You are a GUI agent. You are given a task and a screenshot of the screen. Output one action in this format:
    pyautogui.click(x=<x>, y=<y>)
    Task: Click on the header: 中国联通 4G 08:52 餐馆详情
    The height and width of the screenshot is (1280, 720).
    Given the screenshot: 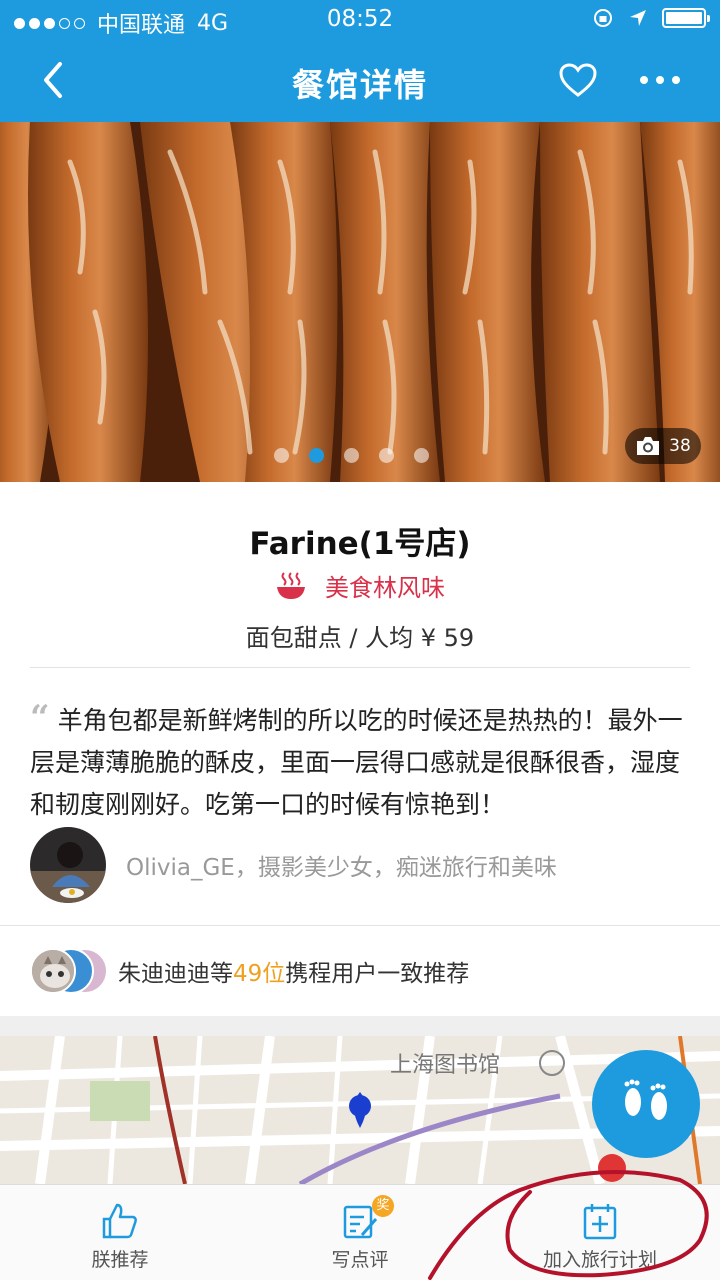 What is the action you would take?
    pyautogui.click(x=360, y=61)
    